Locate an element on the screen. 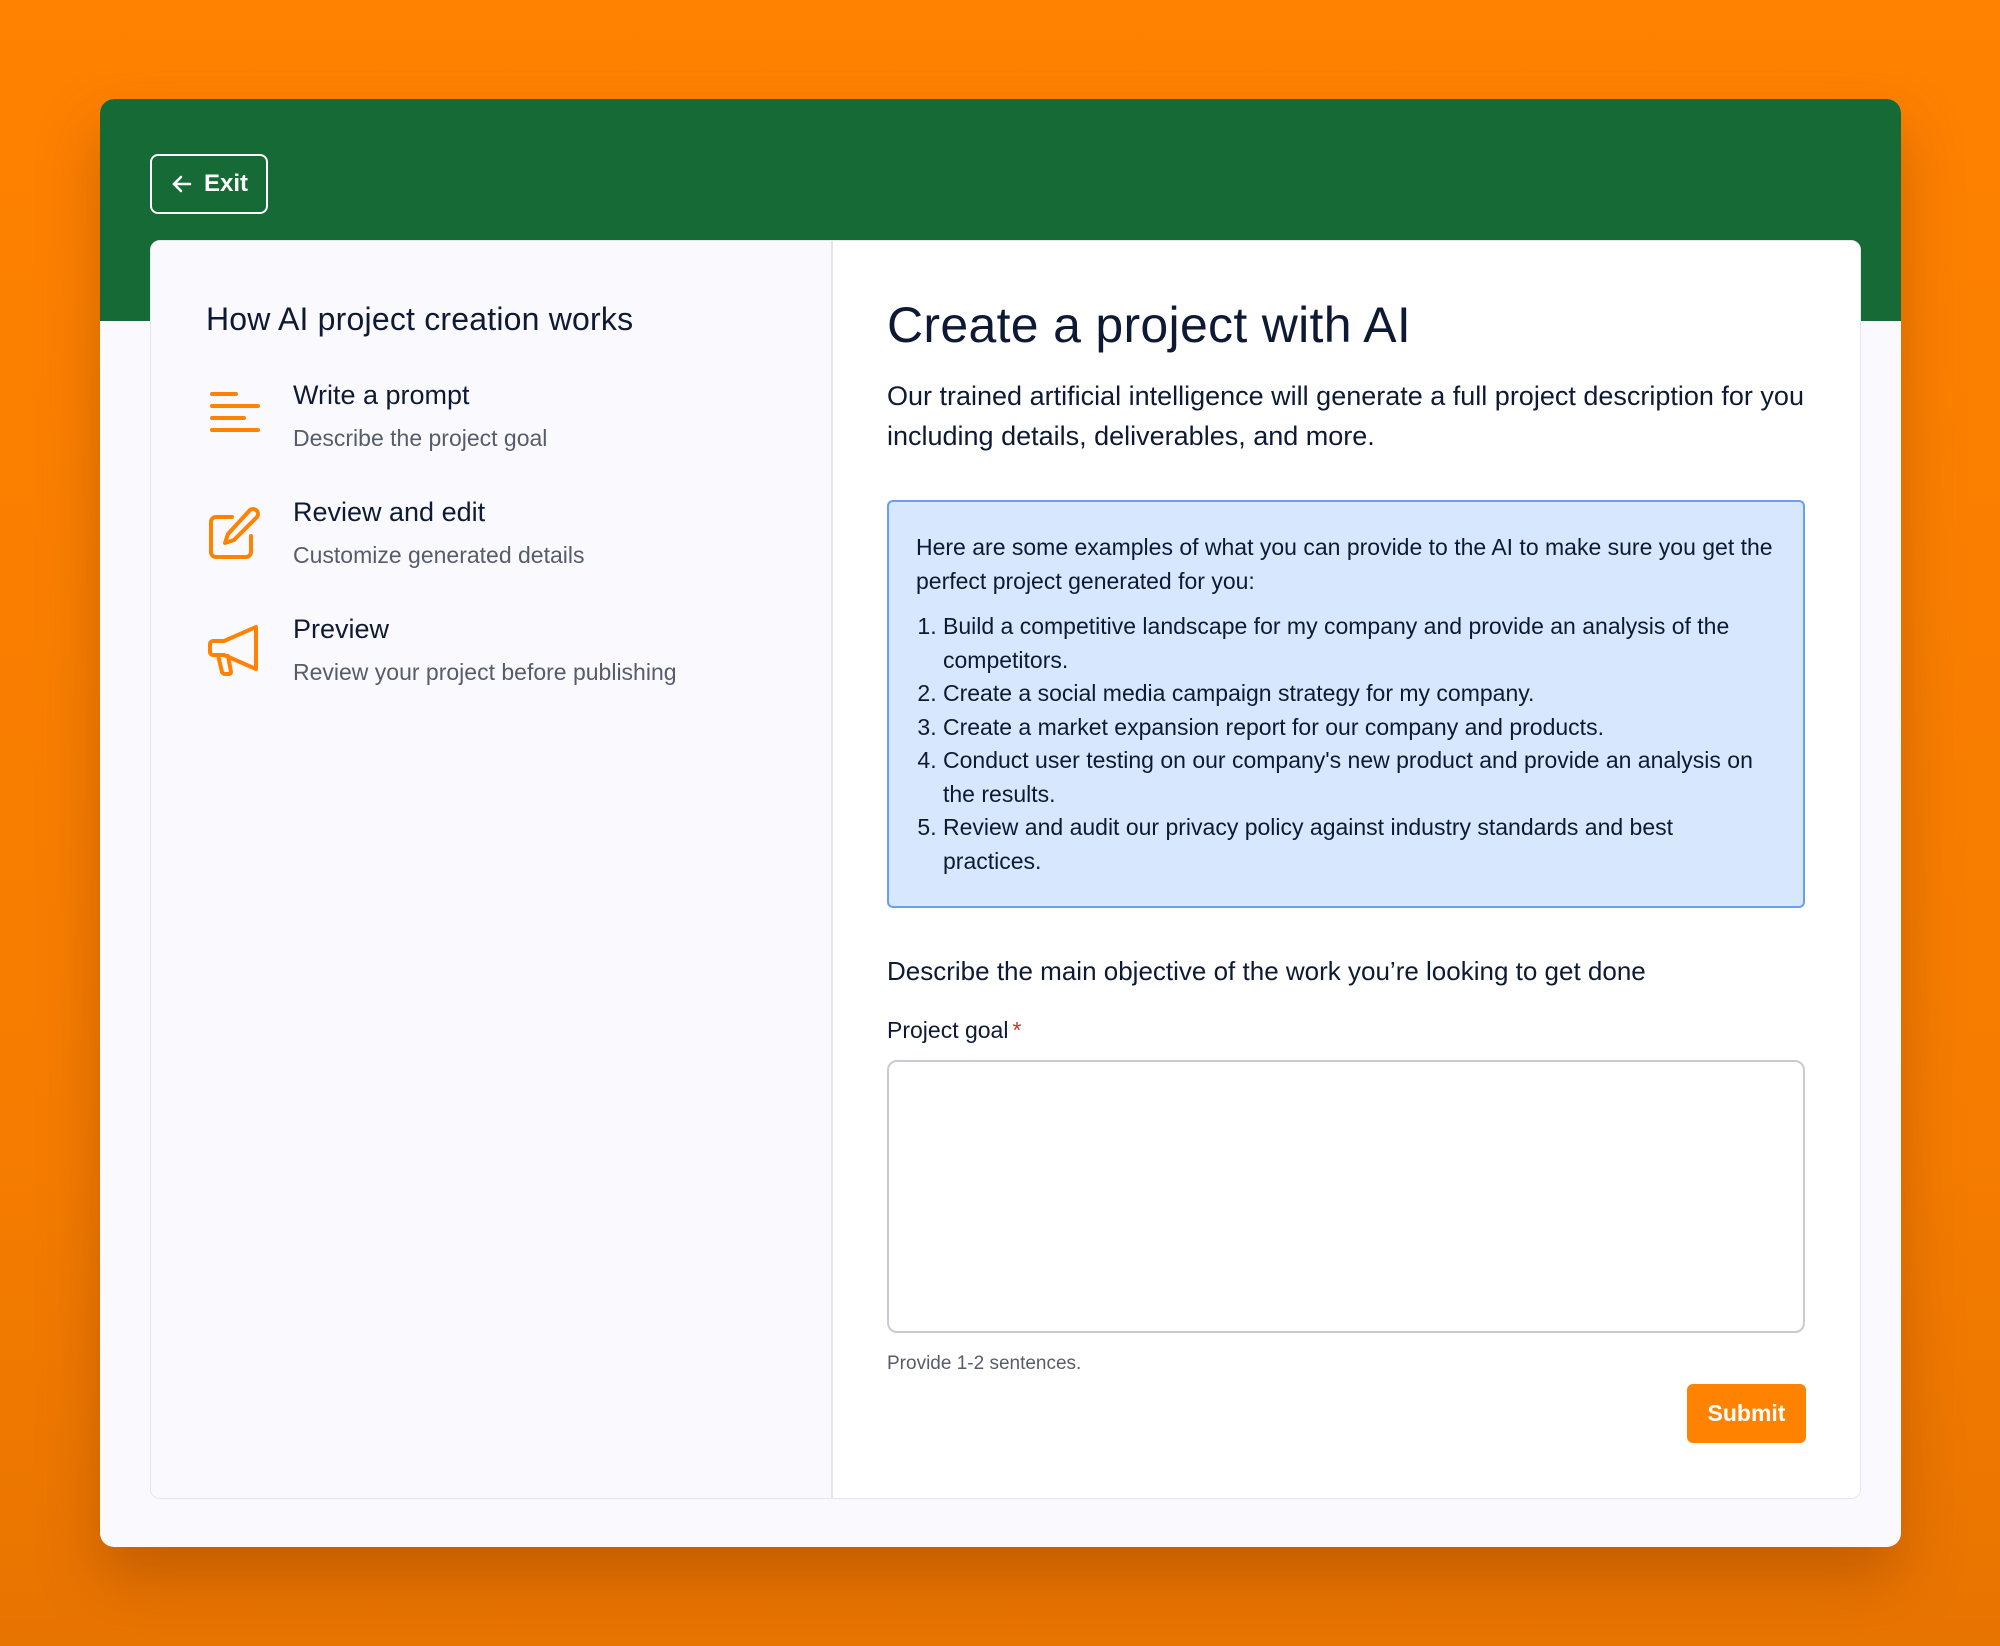 Image resolution: width=2000 pixels, height=1646 pixels. step-title: Write a prompt is located at coordinates (381, 395).